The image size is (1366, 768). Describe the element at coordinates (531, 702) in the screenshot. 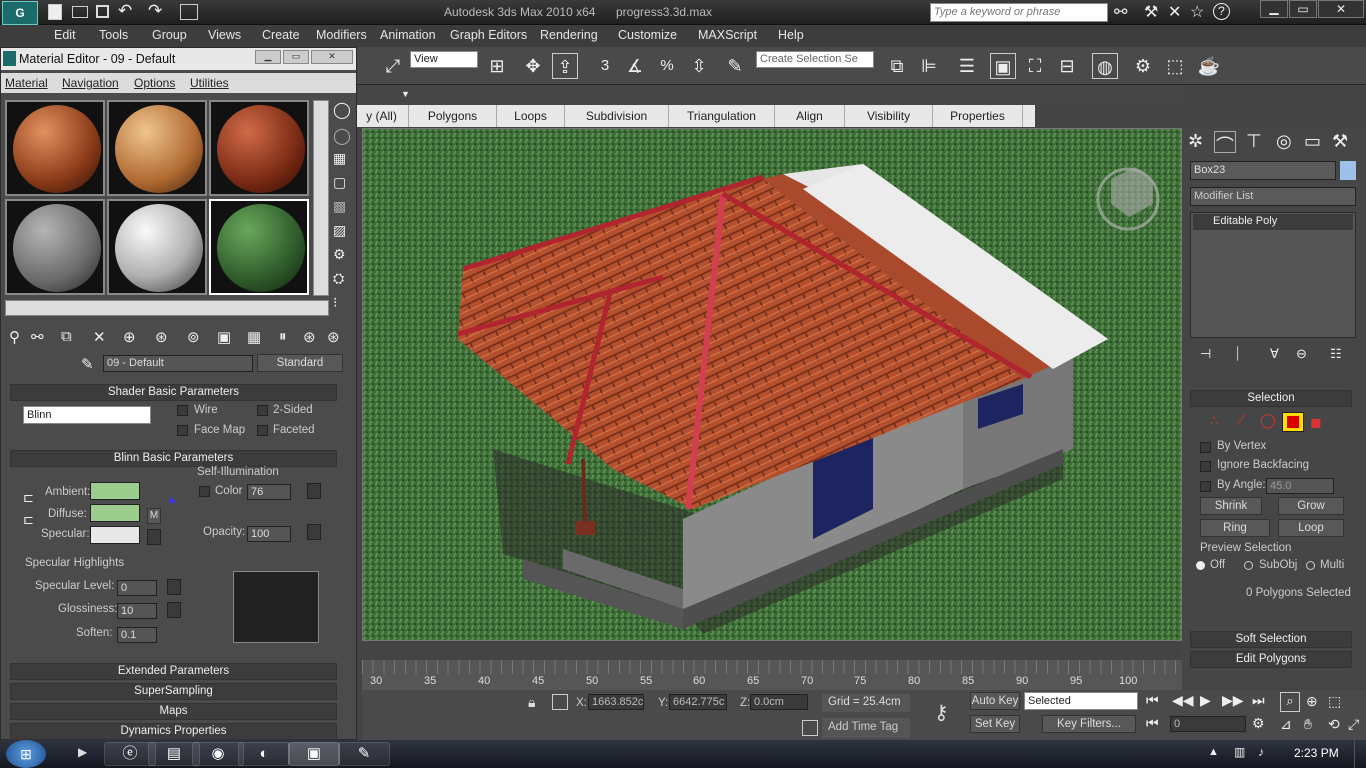

I see `lock-icon: 🔒︎` at that location.